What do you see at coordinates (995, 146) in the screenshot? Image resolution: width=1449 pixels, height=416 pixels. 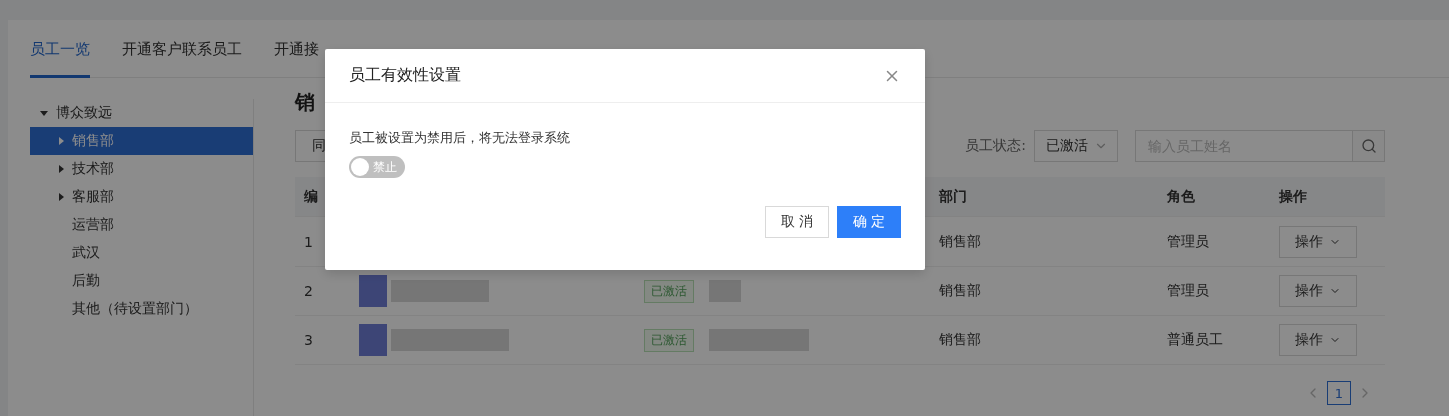 I see `filter-label: 员工状态:` at bounding box center [995, 146].